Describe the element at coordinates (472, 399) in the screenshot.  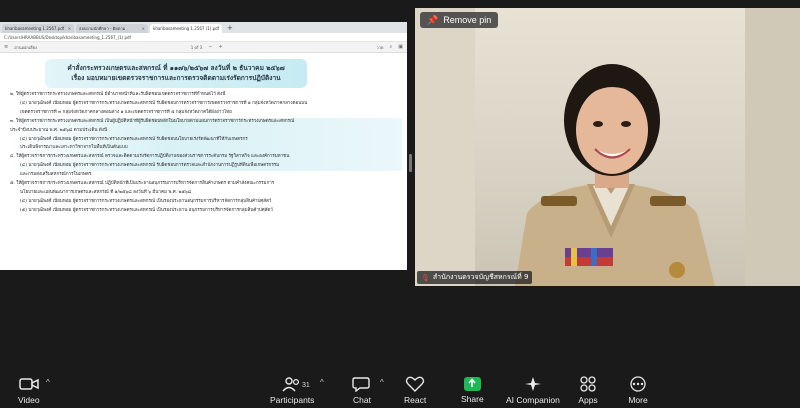
I see `share-label: Share` at that location.